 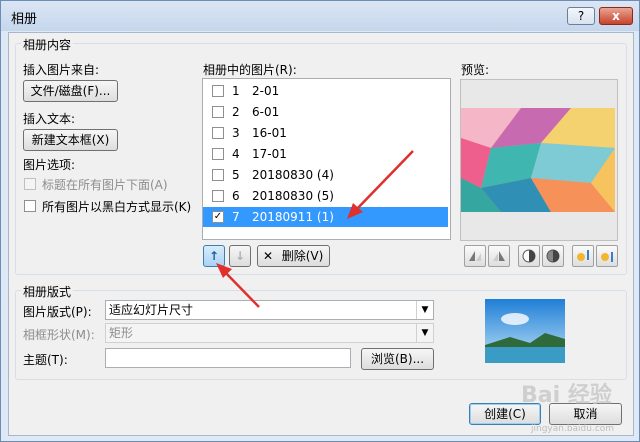 What do you see at coordinates (573, 429) in the screenshot?
I see `watermark-url: jingyan.baidu.com` at bounding box center [573, 429].